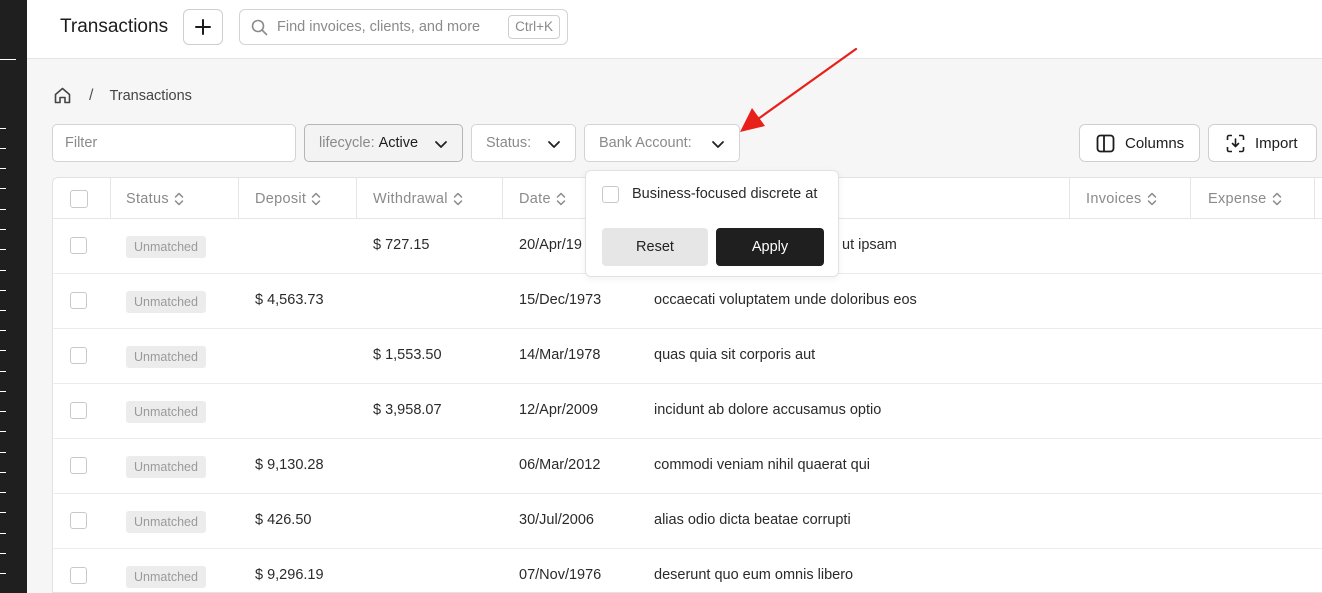  Describe the element at coordinates (289, 300) in the screenshot. I see `deposit-cell: $ 4,563.73` at that location.